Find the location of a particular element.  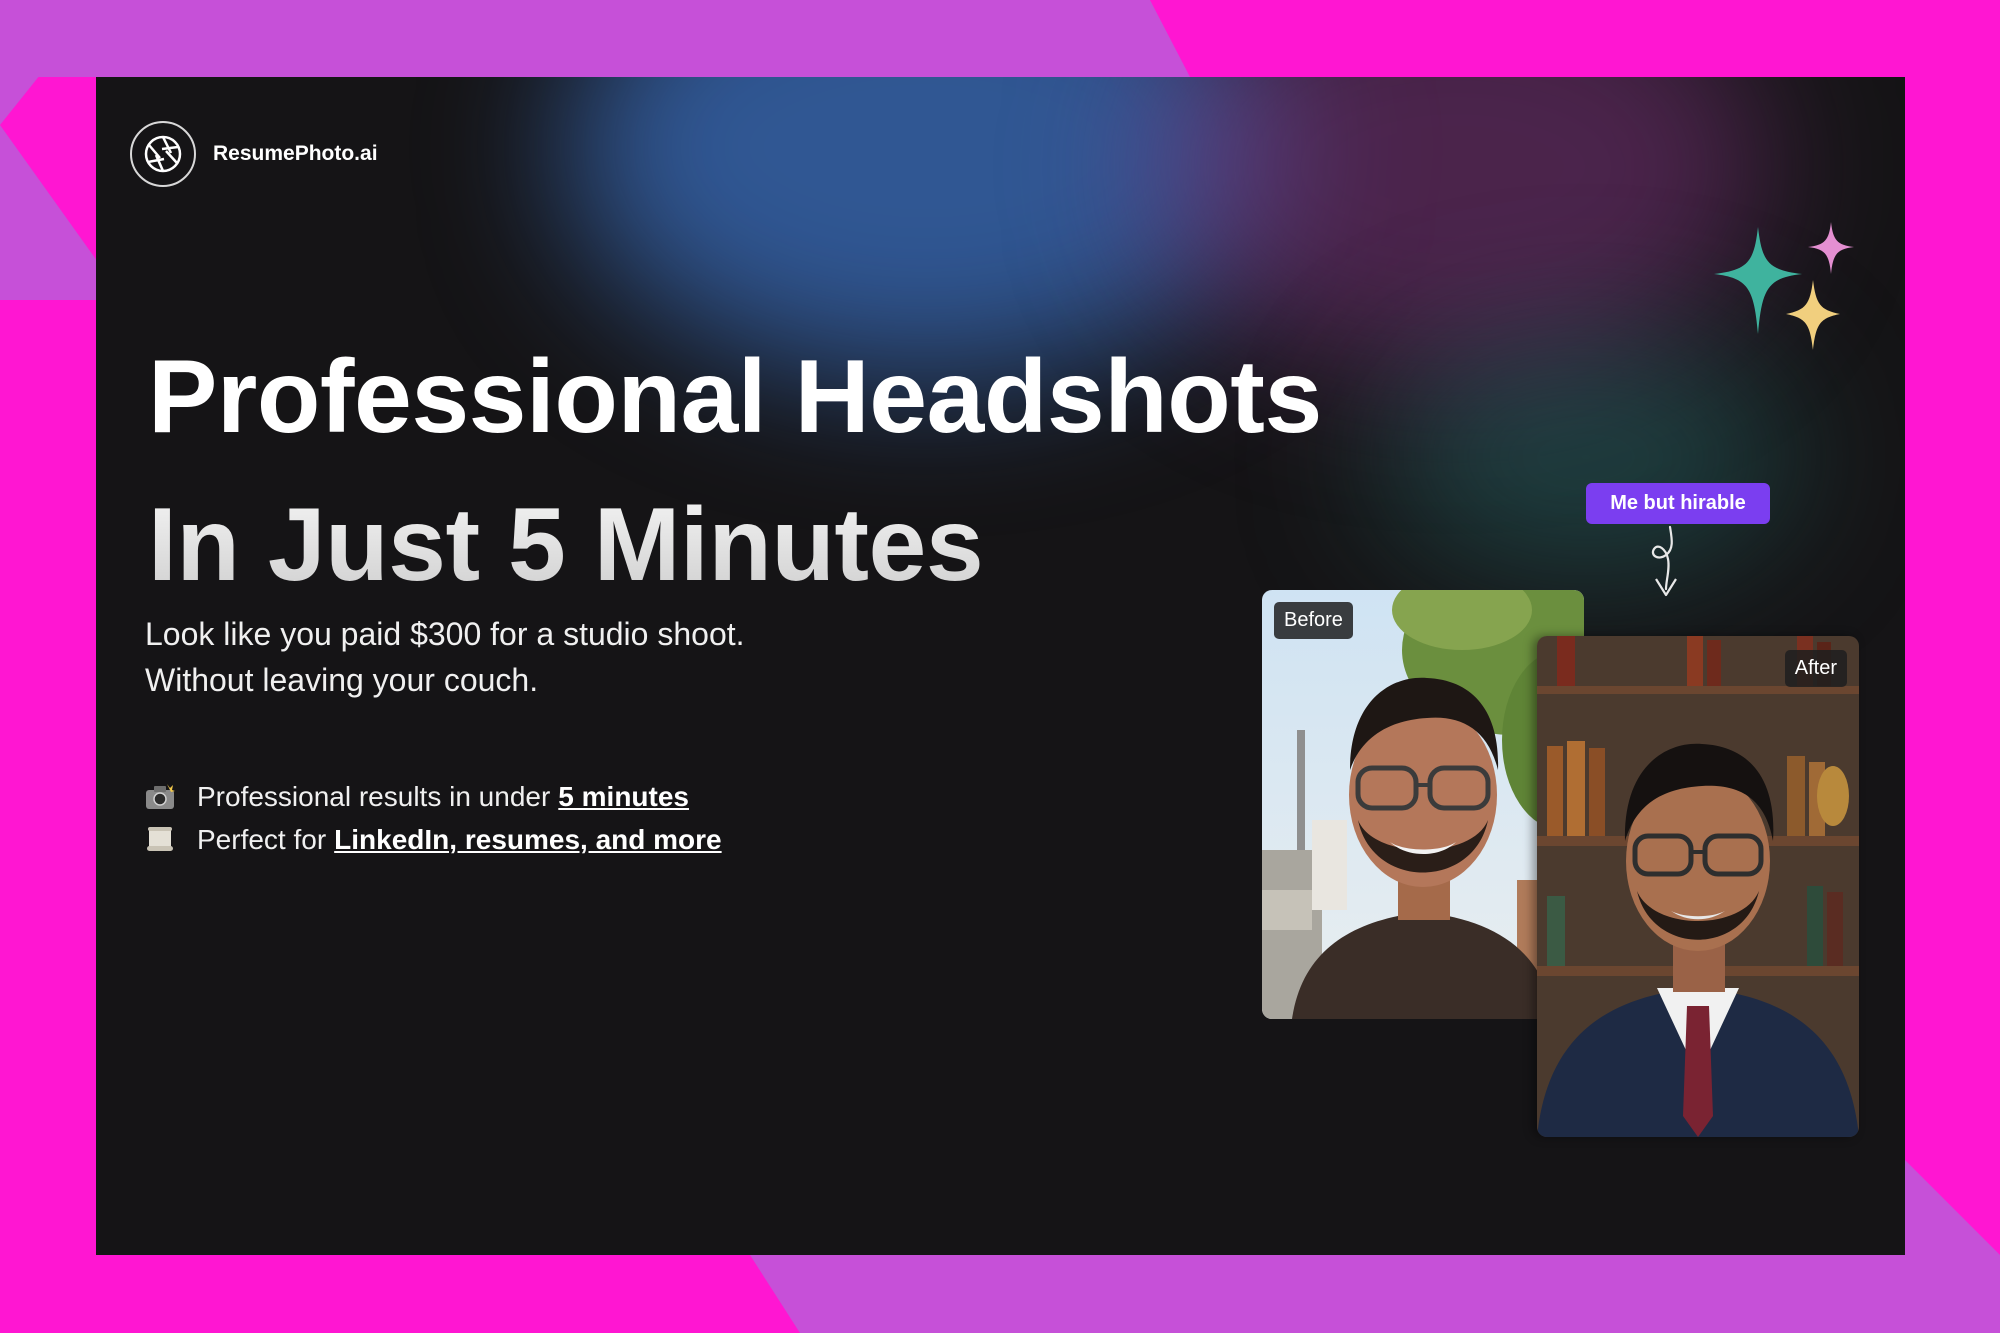

camera-flash-icon is located at coordinates (160, 797).